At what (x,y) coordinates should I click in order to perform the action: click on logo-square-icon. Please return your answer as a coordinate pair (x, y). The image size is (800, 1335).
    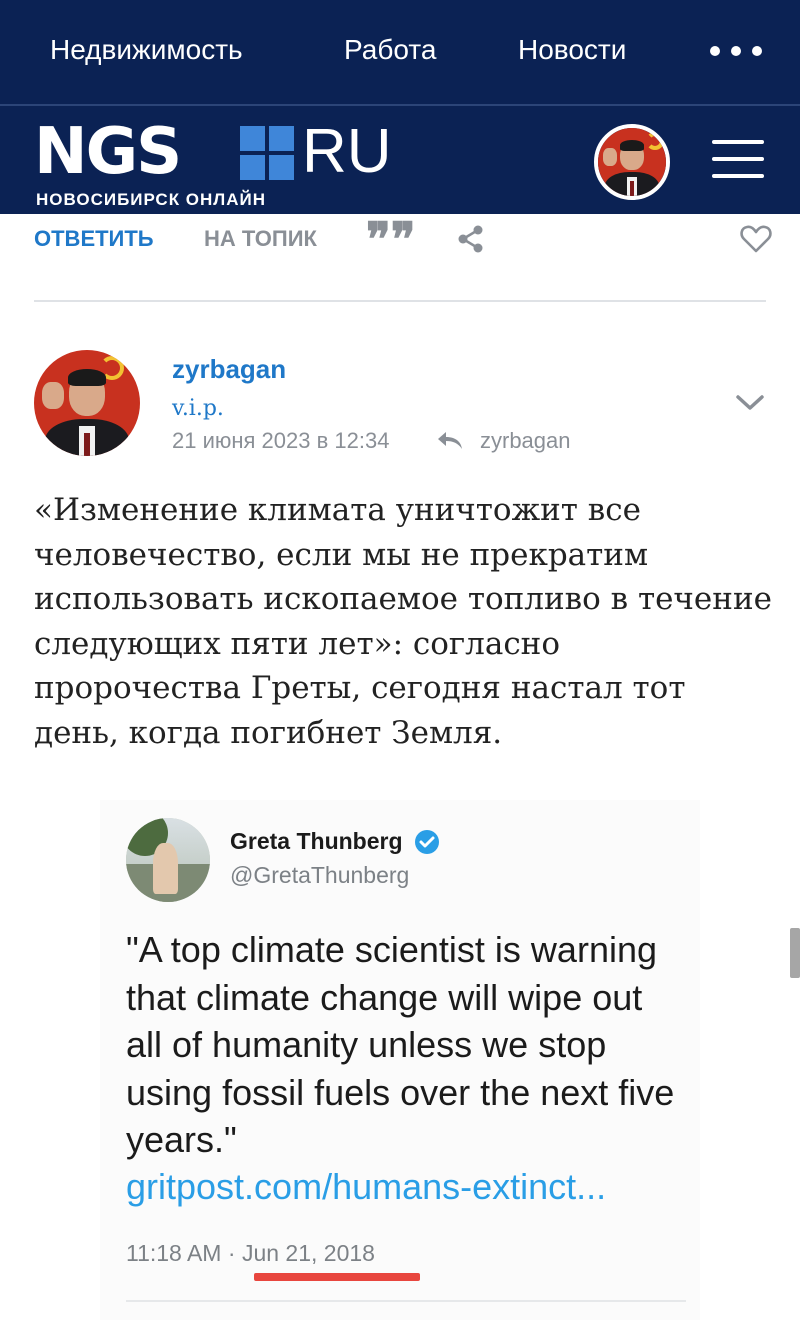
    Looking at the image, I should click on (267, 153).